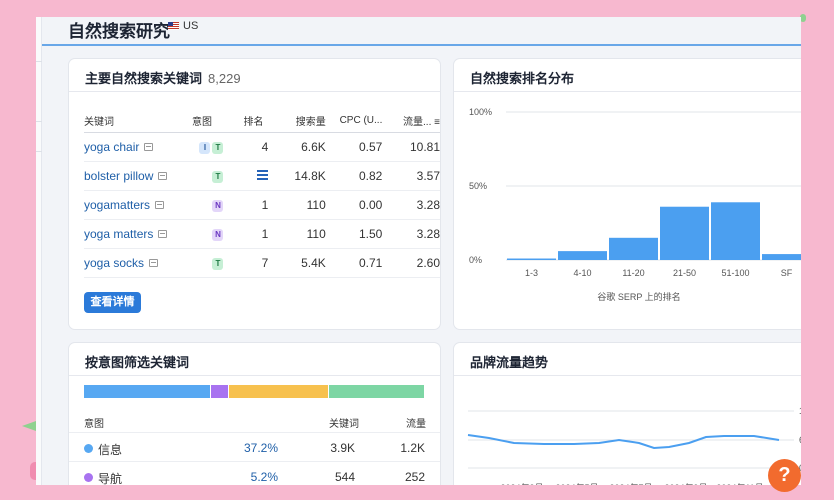 This screenshot has height=500, width=834. I want to click on x-axis-label: 谷歌 SERP 上的排名, so click(638, 296).